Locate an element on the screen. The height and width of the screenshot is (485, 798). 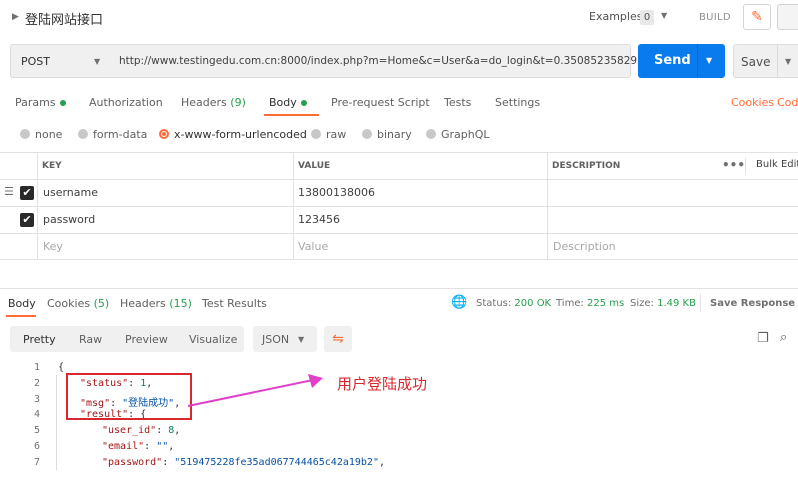
indent-guide is located at coordinates (56, 422).